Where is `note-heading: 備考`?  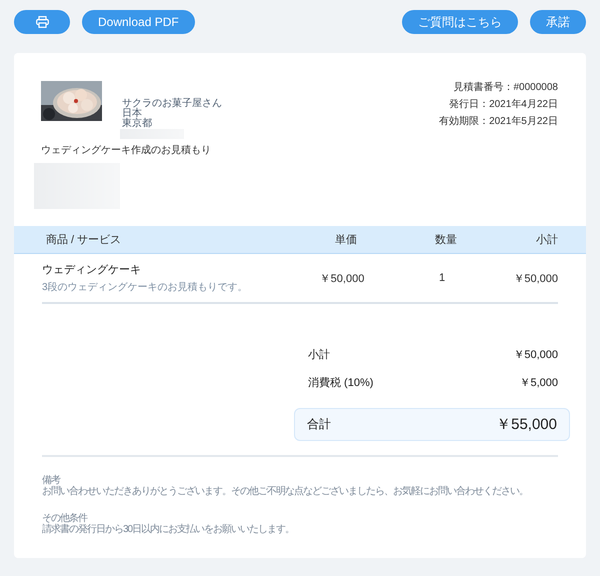 note-heading: 備考 is located at coordinates (52, 480).